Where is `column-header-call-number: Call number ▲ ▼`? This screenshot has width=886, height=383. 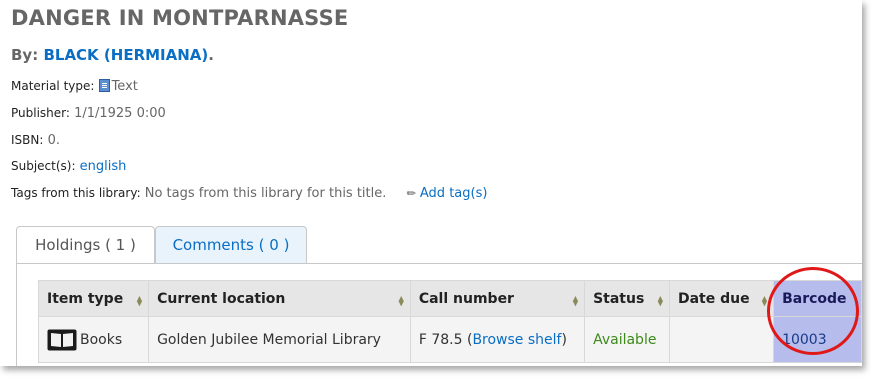 column-header-call-number: Call number ▲ ▼ is located at coordinates (497, 298).